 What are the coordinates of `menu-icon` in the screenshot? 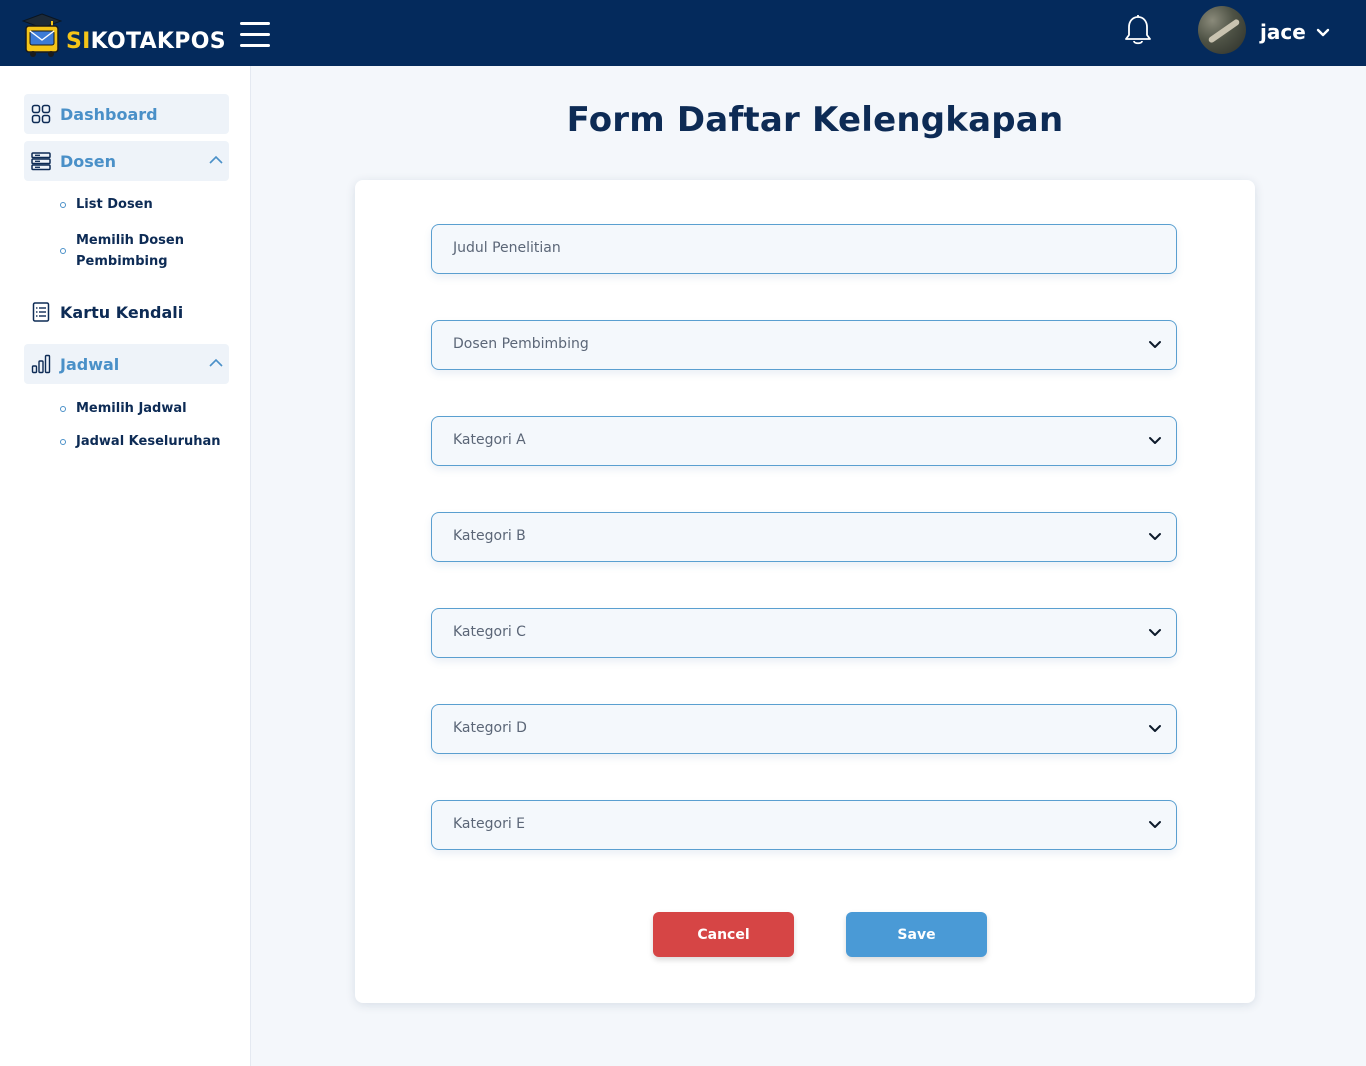 It's located at (255, 36).